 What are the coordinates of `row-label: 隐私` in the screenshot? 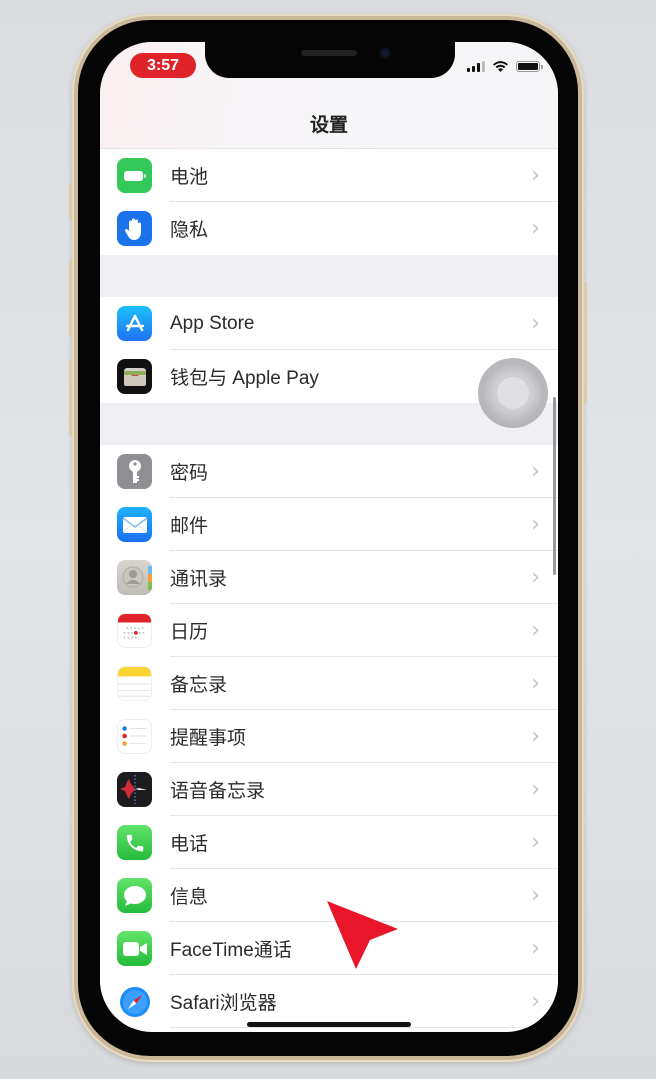 It's located at (189, 230).